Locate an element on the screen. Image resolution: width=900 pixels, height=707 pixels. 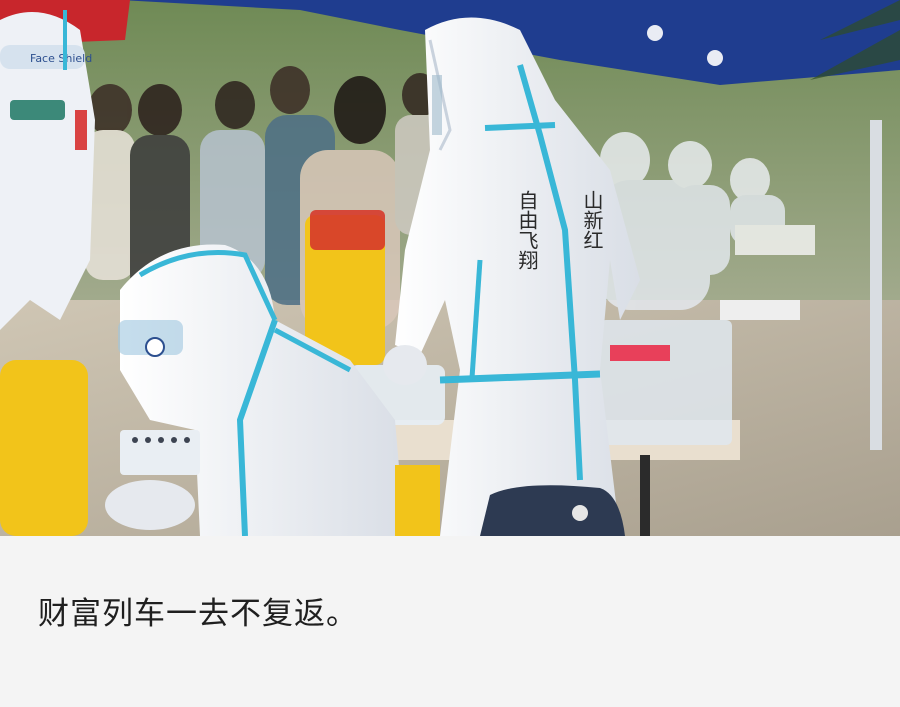
suit-text-left: 自由飞翔 is located at coordinates (527, 230).